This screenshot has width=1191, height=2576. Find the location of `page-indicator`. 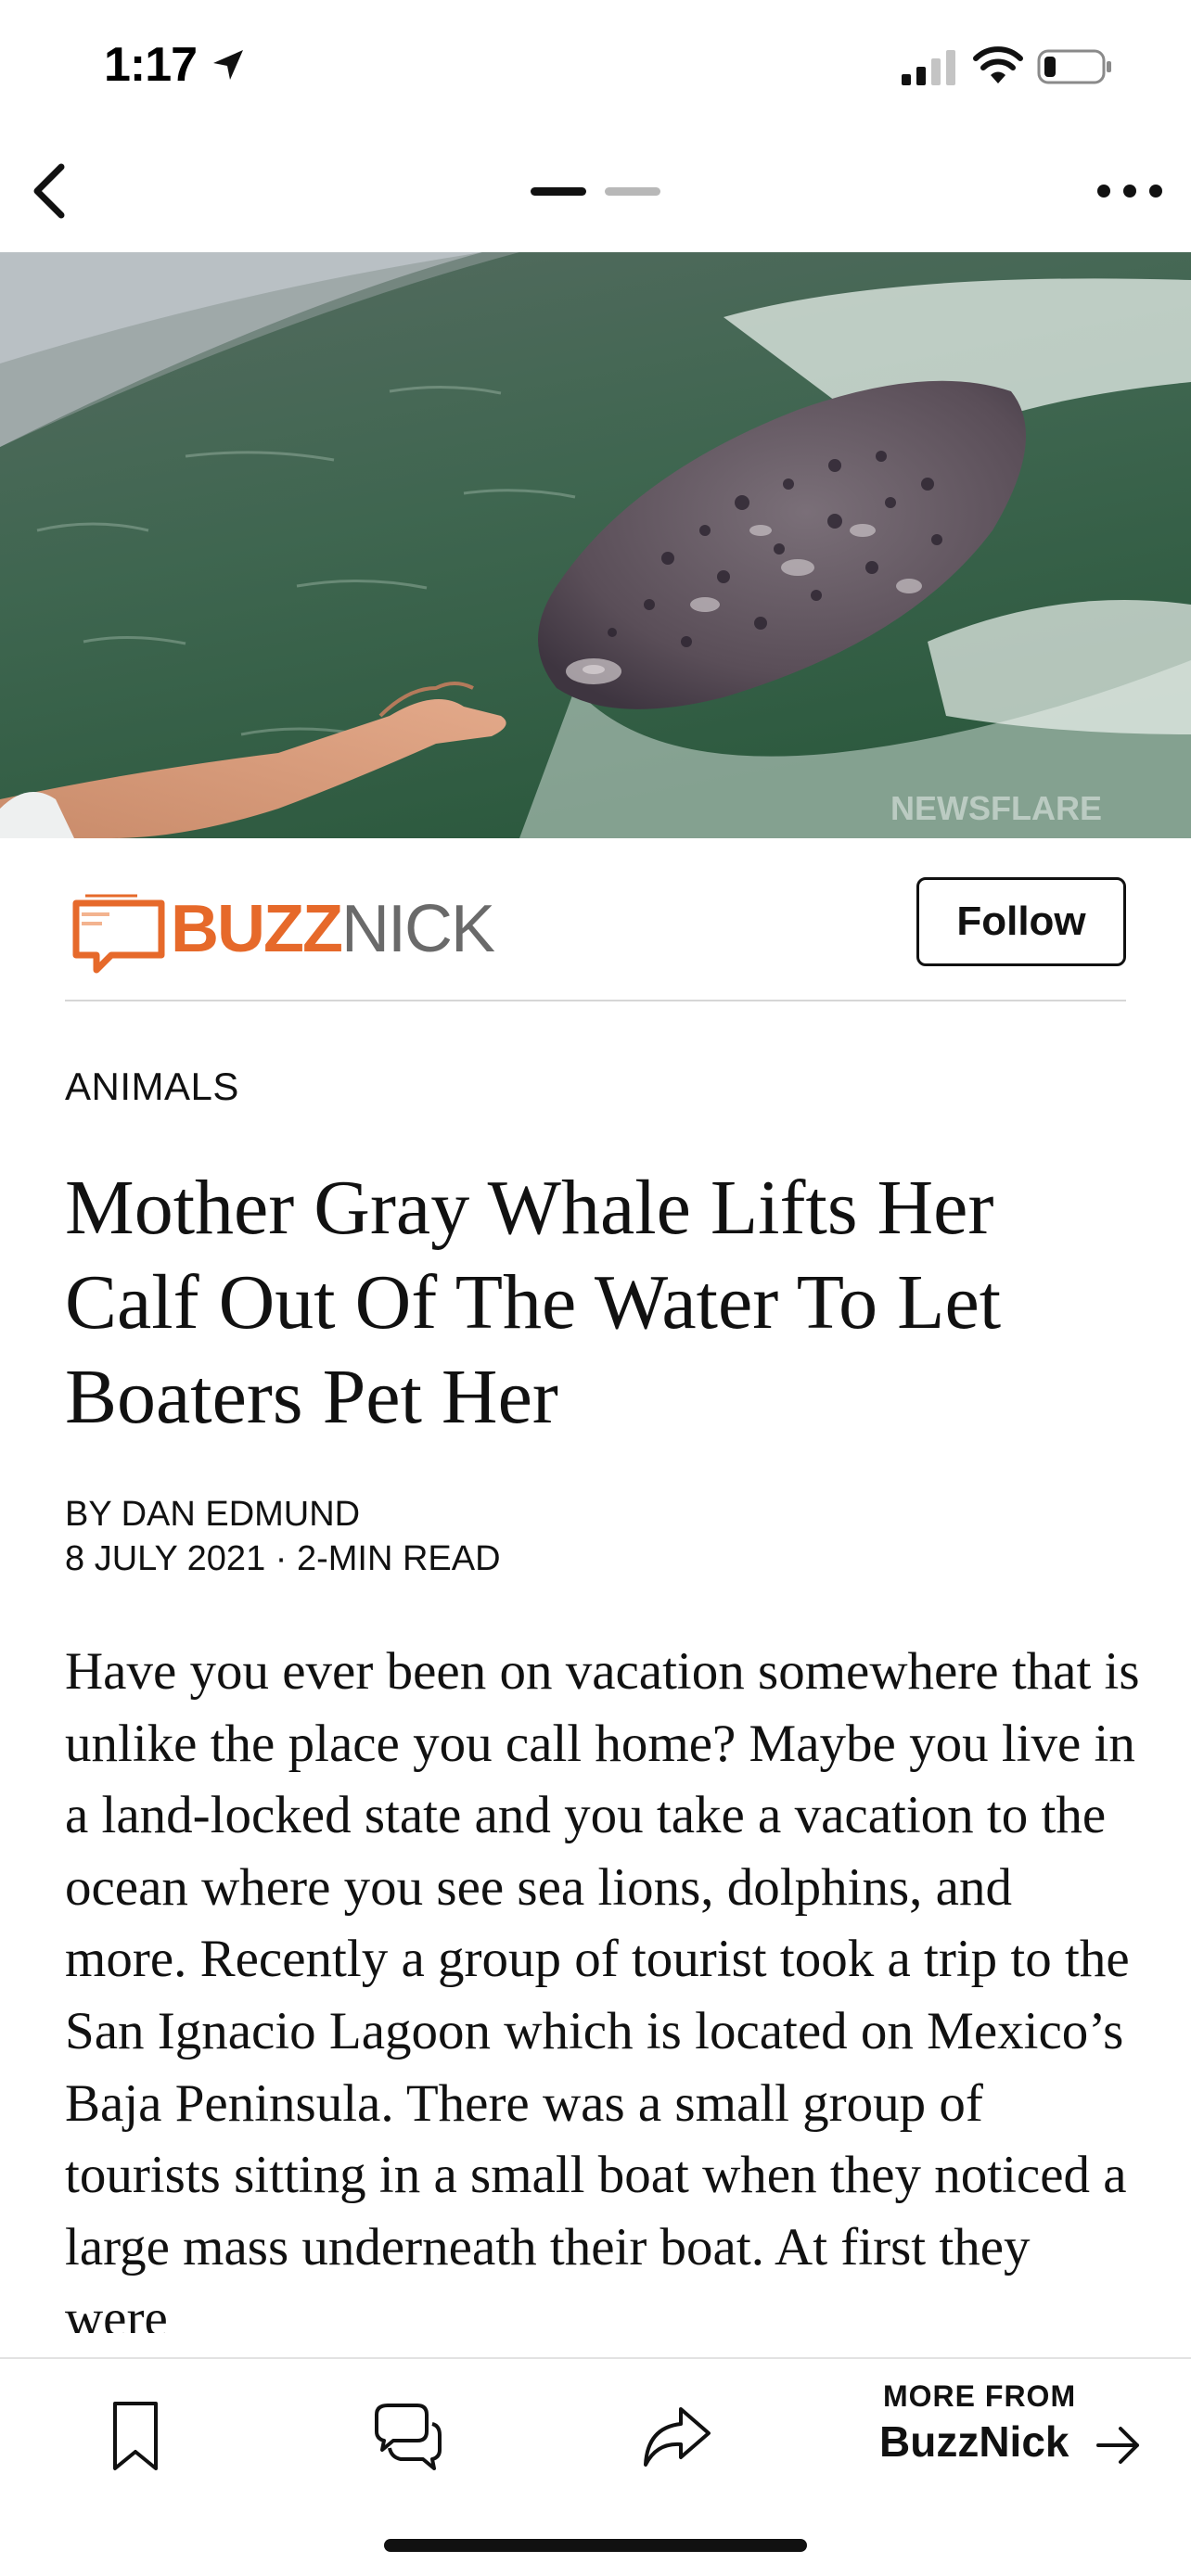

page-indicator is located at coordinates (595, 192).